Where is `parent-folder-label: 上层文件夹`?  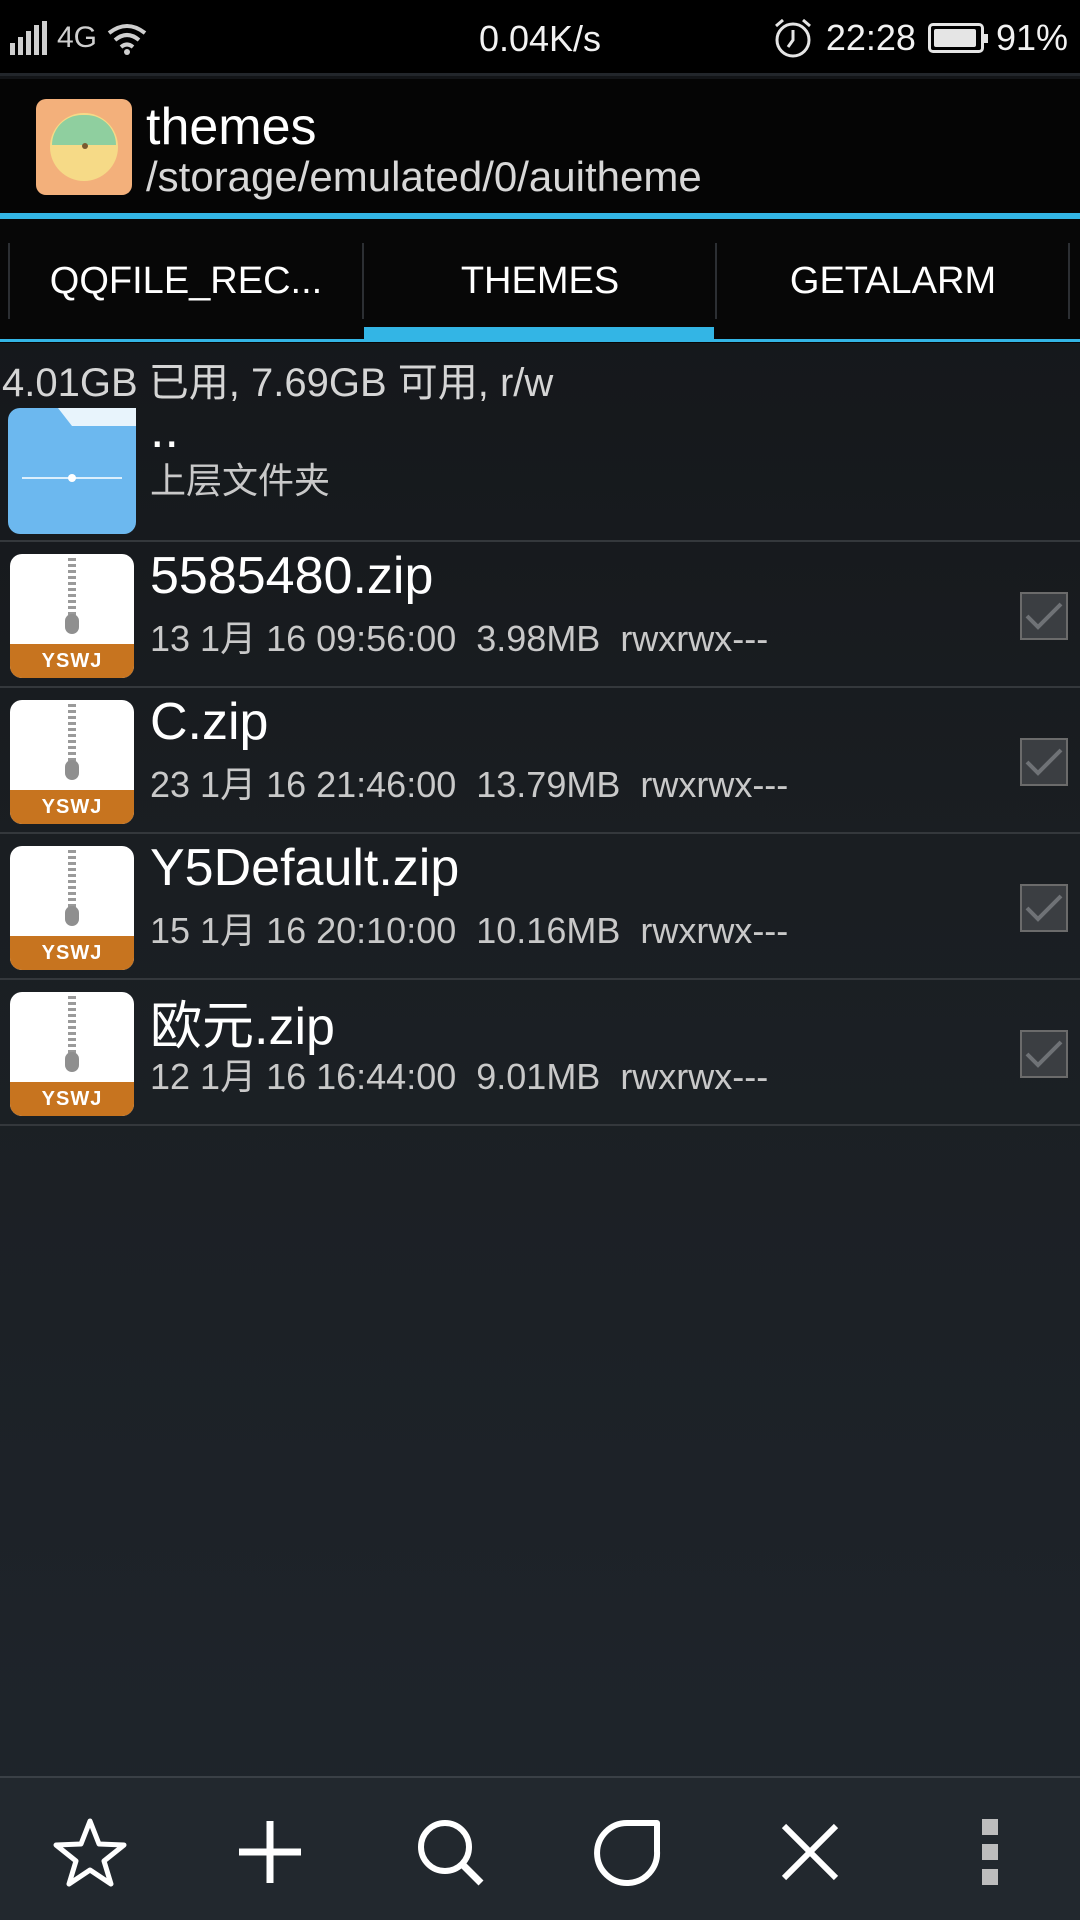 parent-folder-label: 上层文件夹 is located at coordinates (240, 480).